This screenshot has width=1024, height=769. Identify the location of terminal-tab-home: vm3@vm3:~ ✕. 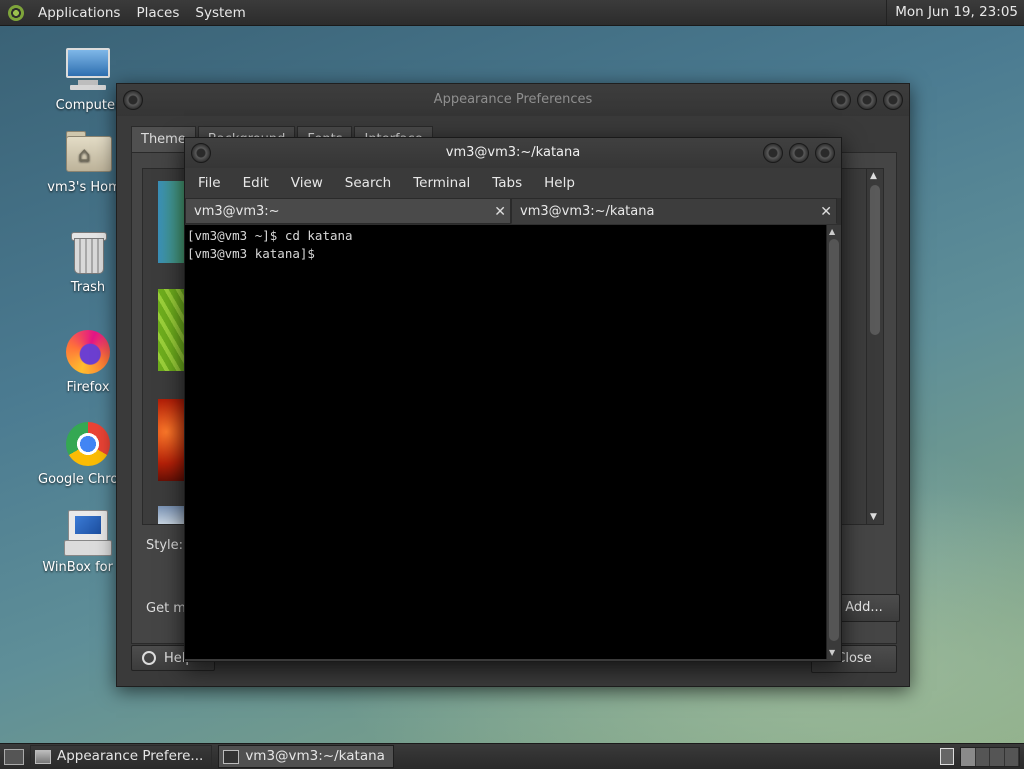
(348, 211).